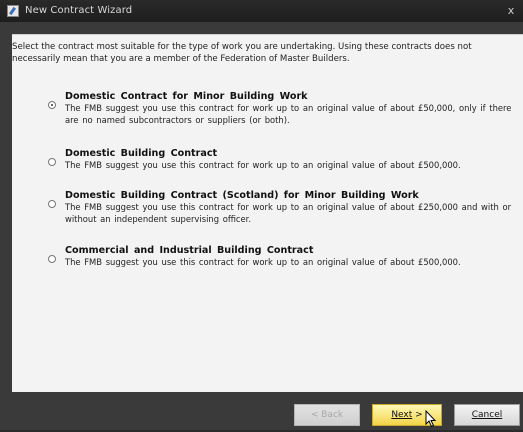 Image resolution: width=523 pixels, height=432 pixels. I want to click on cancel-button: Cancel, so click(487, 415).